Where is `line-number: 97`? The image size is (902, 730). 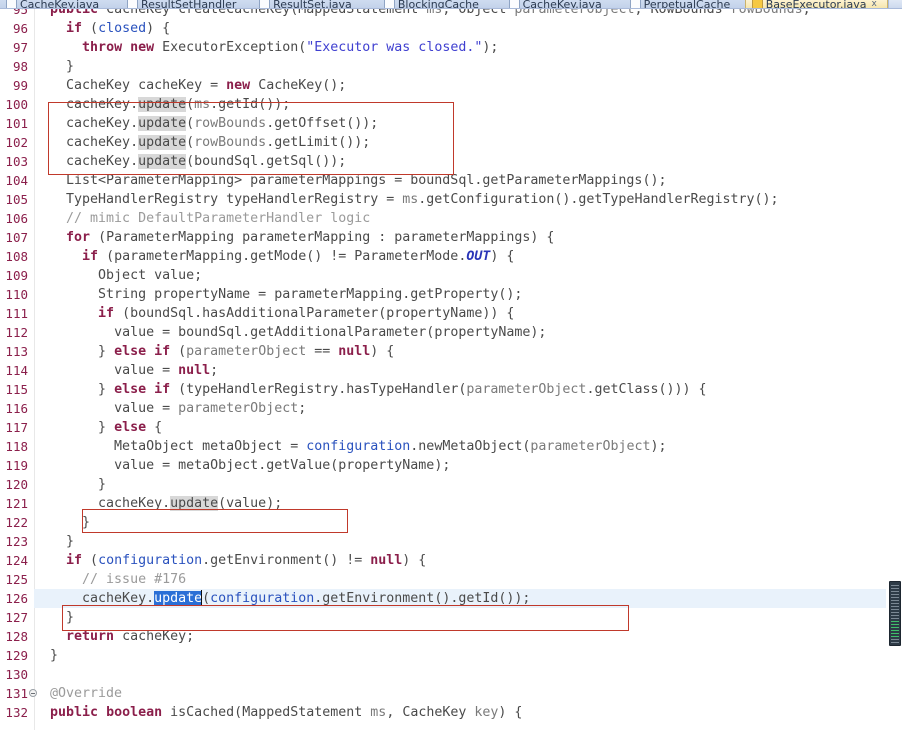 line-number: 97 is located at coordinates (14, 47).